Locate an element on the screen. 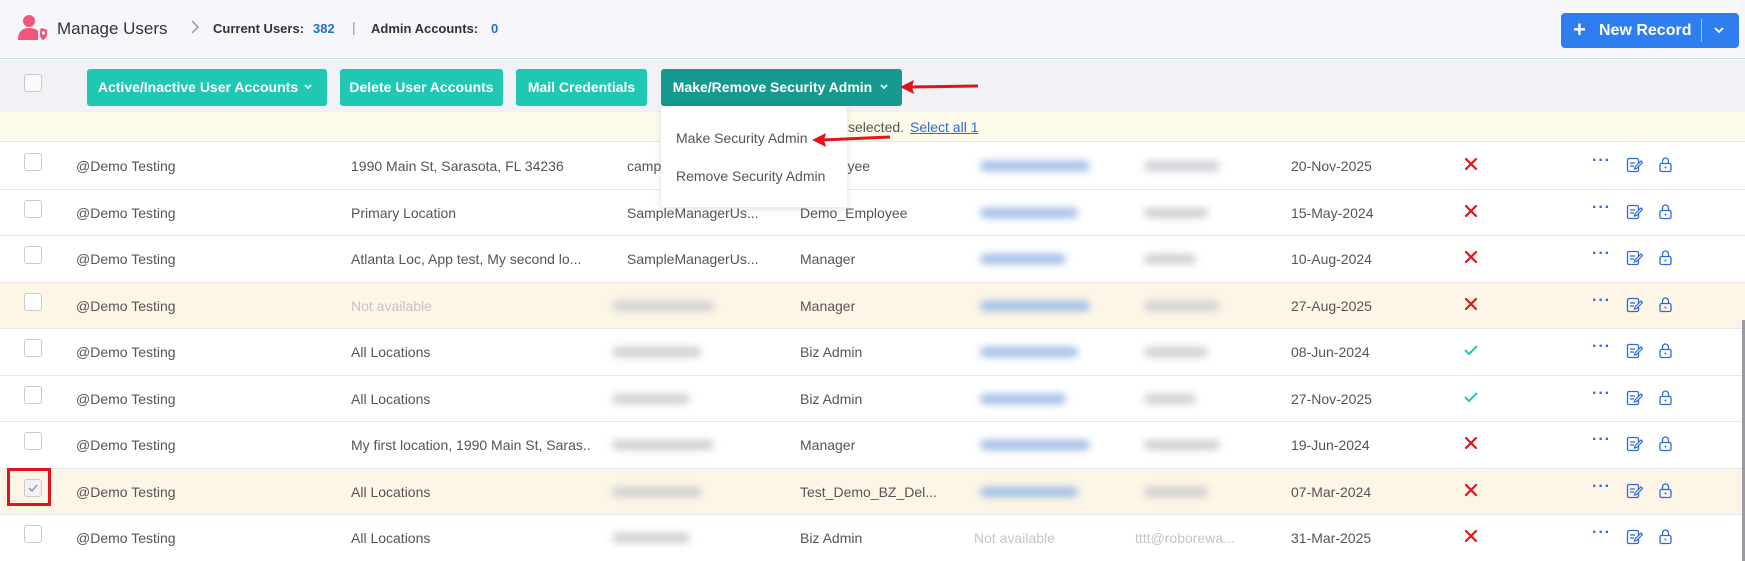  mail-credentials-button: Mail Credentials is located at coordinates (581, 87).